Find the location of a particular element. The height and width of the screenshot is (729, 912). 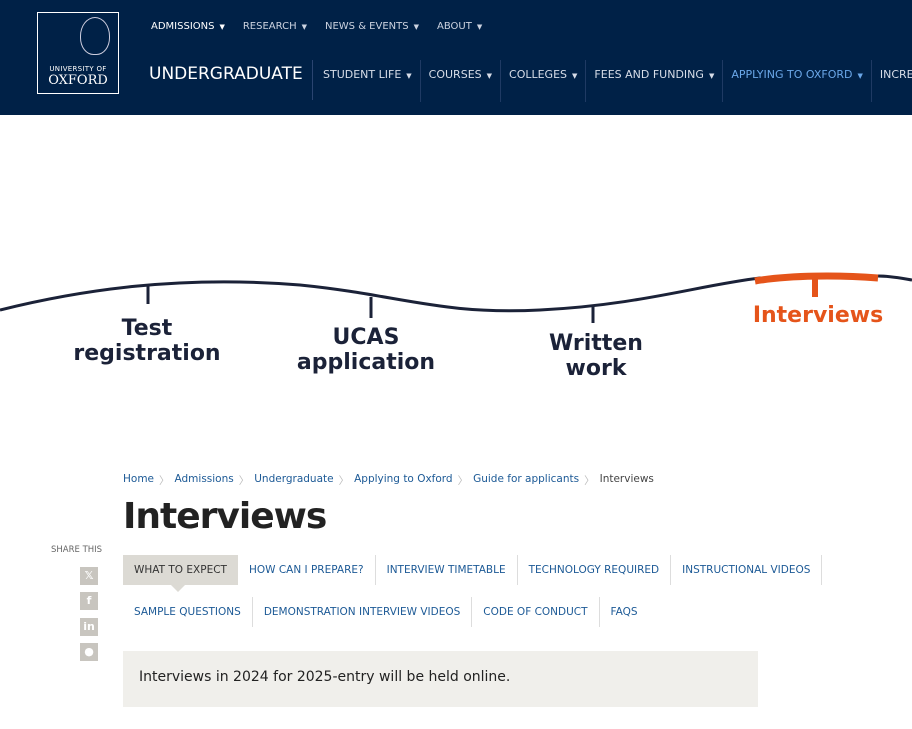

breadcrumb-applying: Applying to Oxford is located at coordinates (403, 480).